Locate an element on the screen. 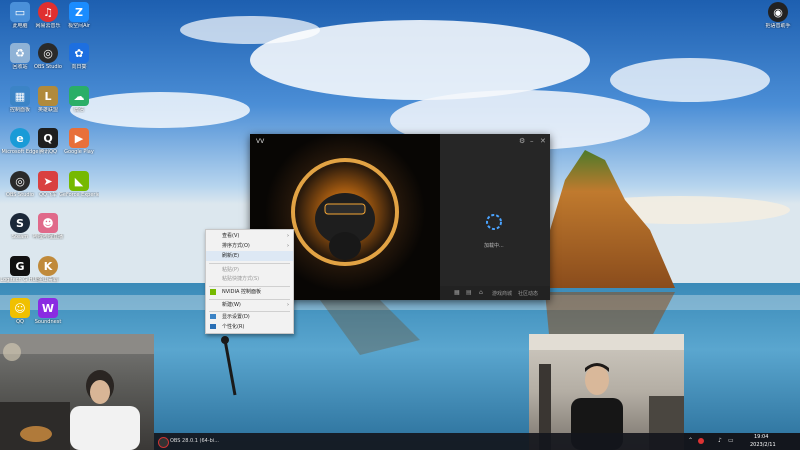 The height and width of the screenshot is (450, 800). desktop-icon-geforce: ◣ GeForce Experience is located at coordinates (79, 191).